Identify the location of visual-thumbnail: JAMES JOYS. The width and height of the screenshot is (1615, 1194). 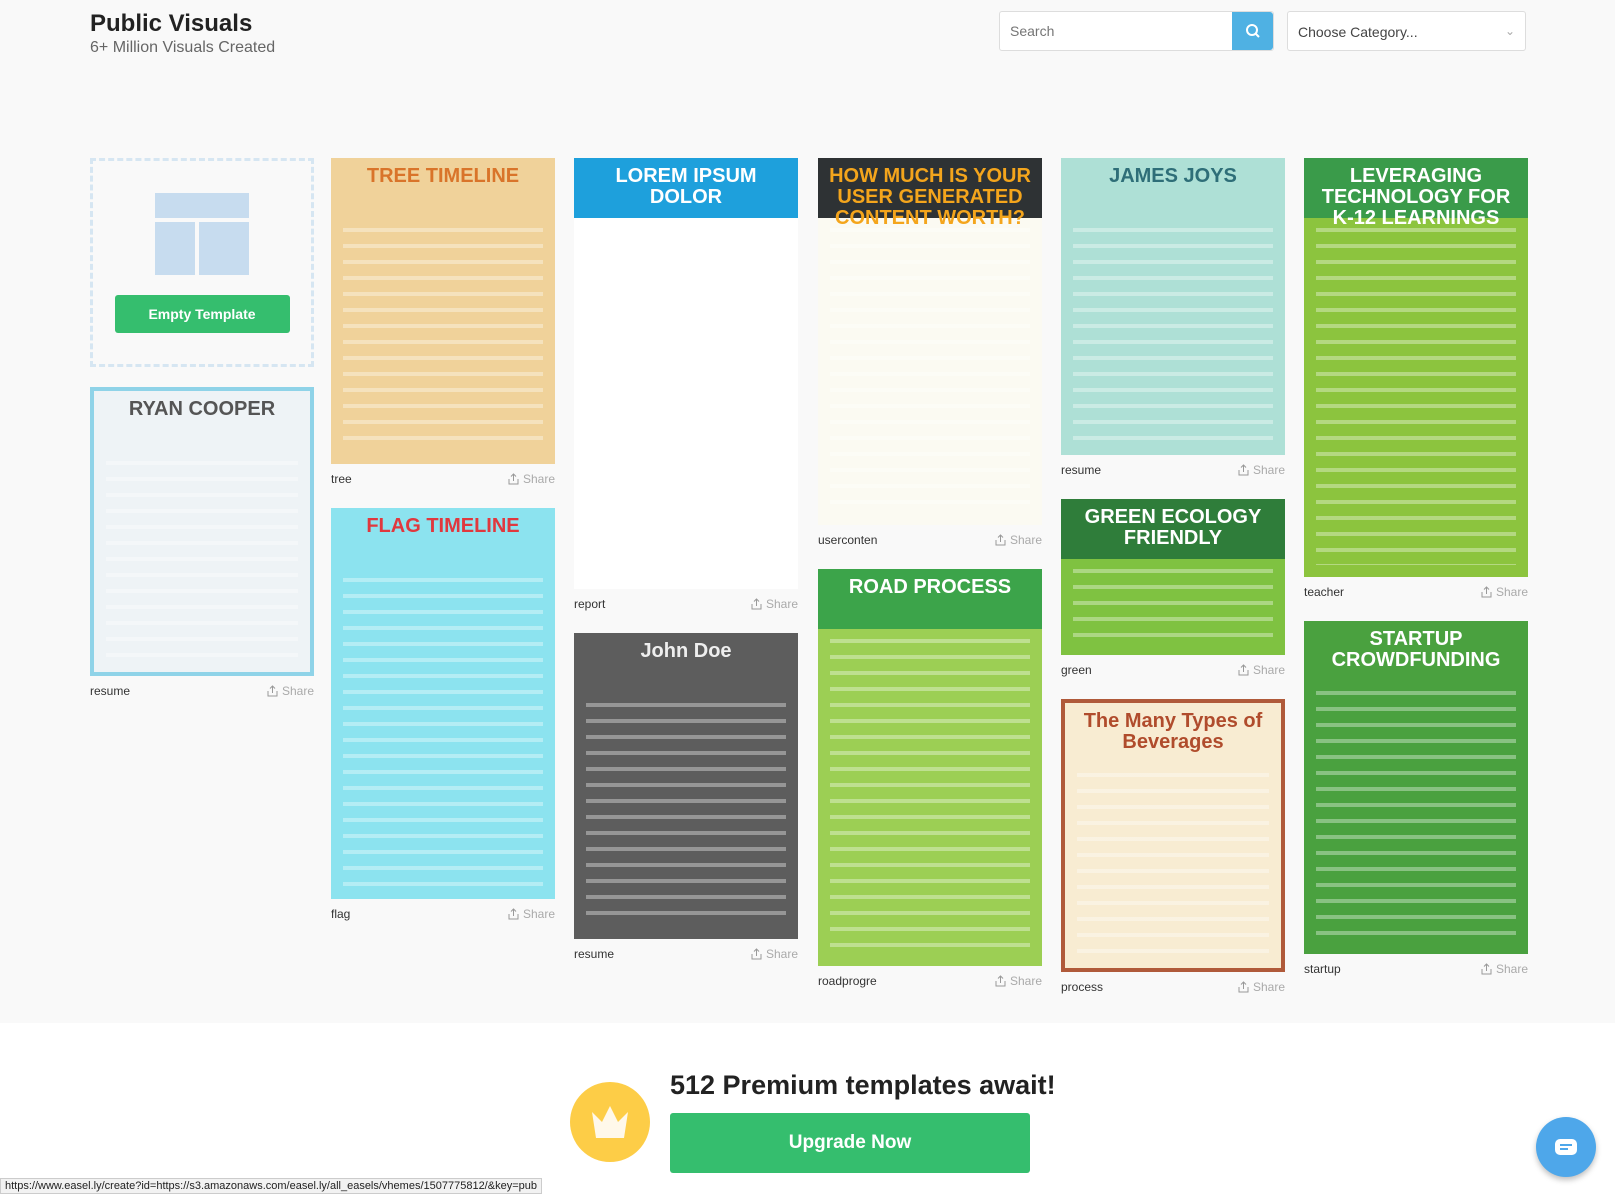
(1173, 306).